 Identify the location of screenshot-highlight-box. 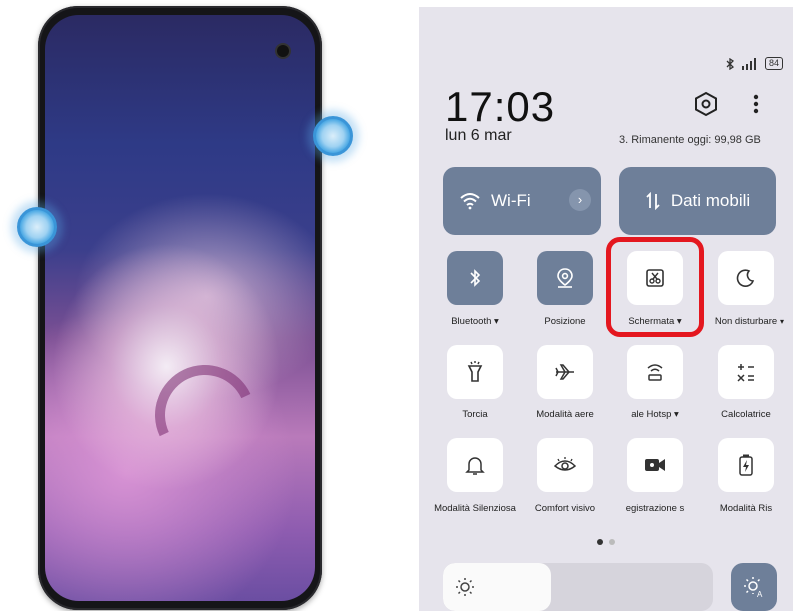
(655, 287).